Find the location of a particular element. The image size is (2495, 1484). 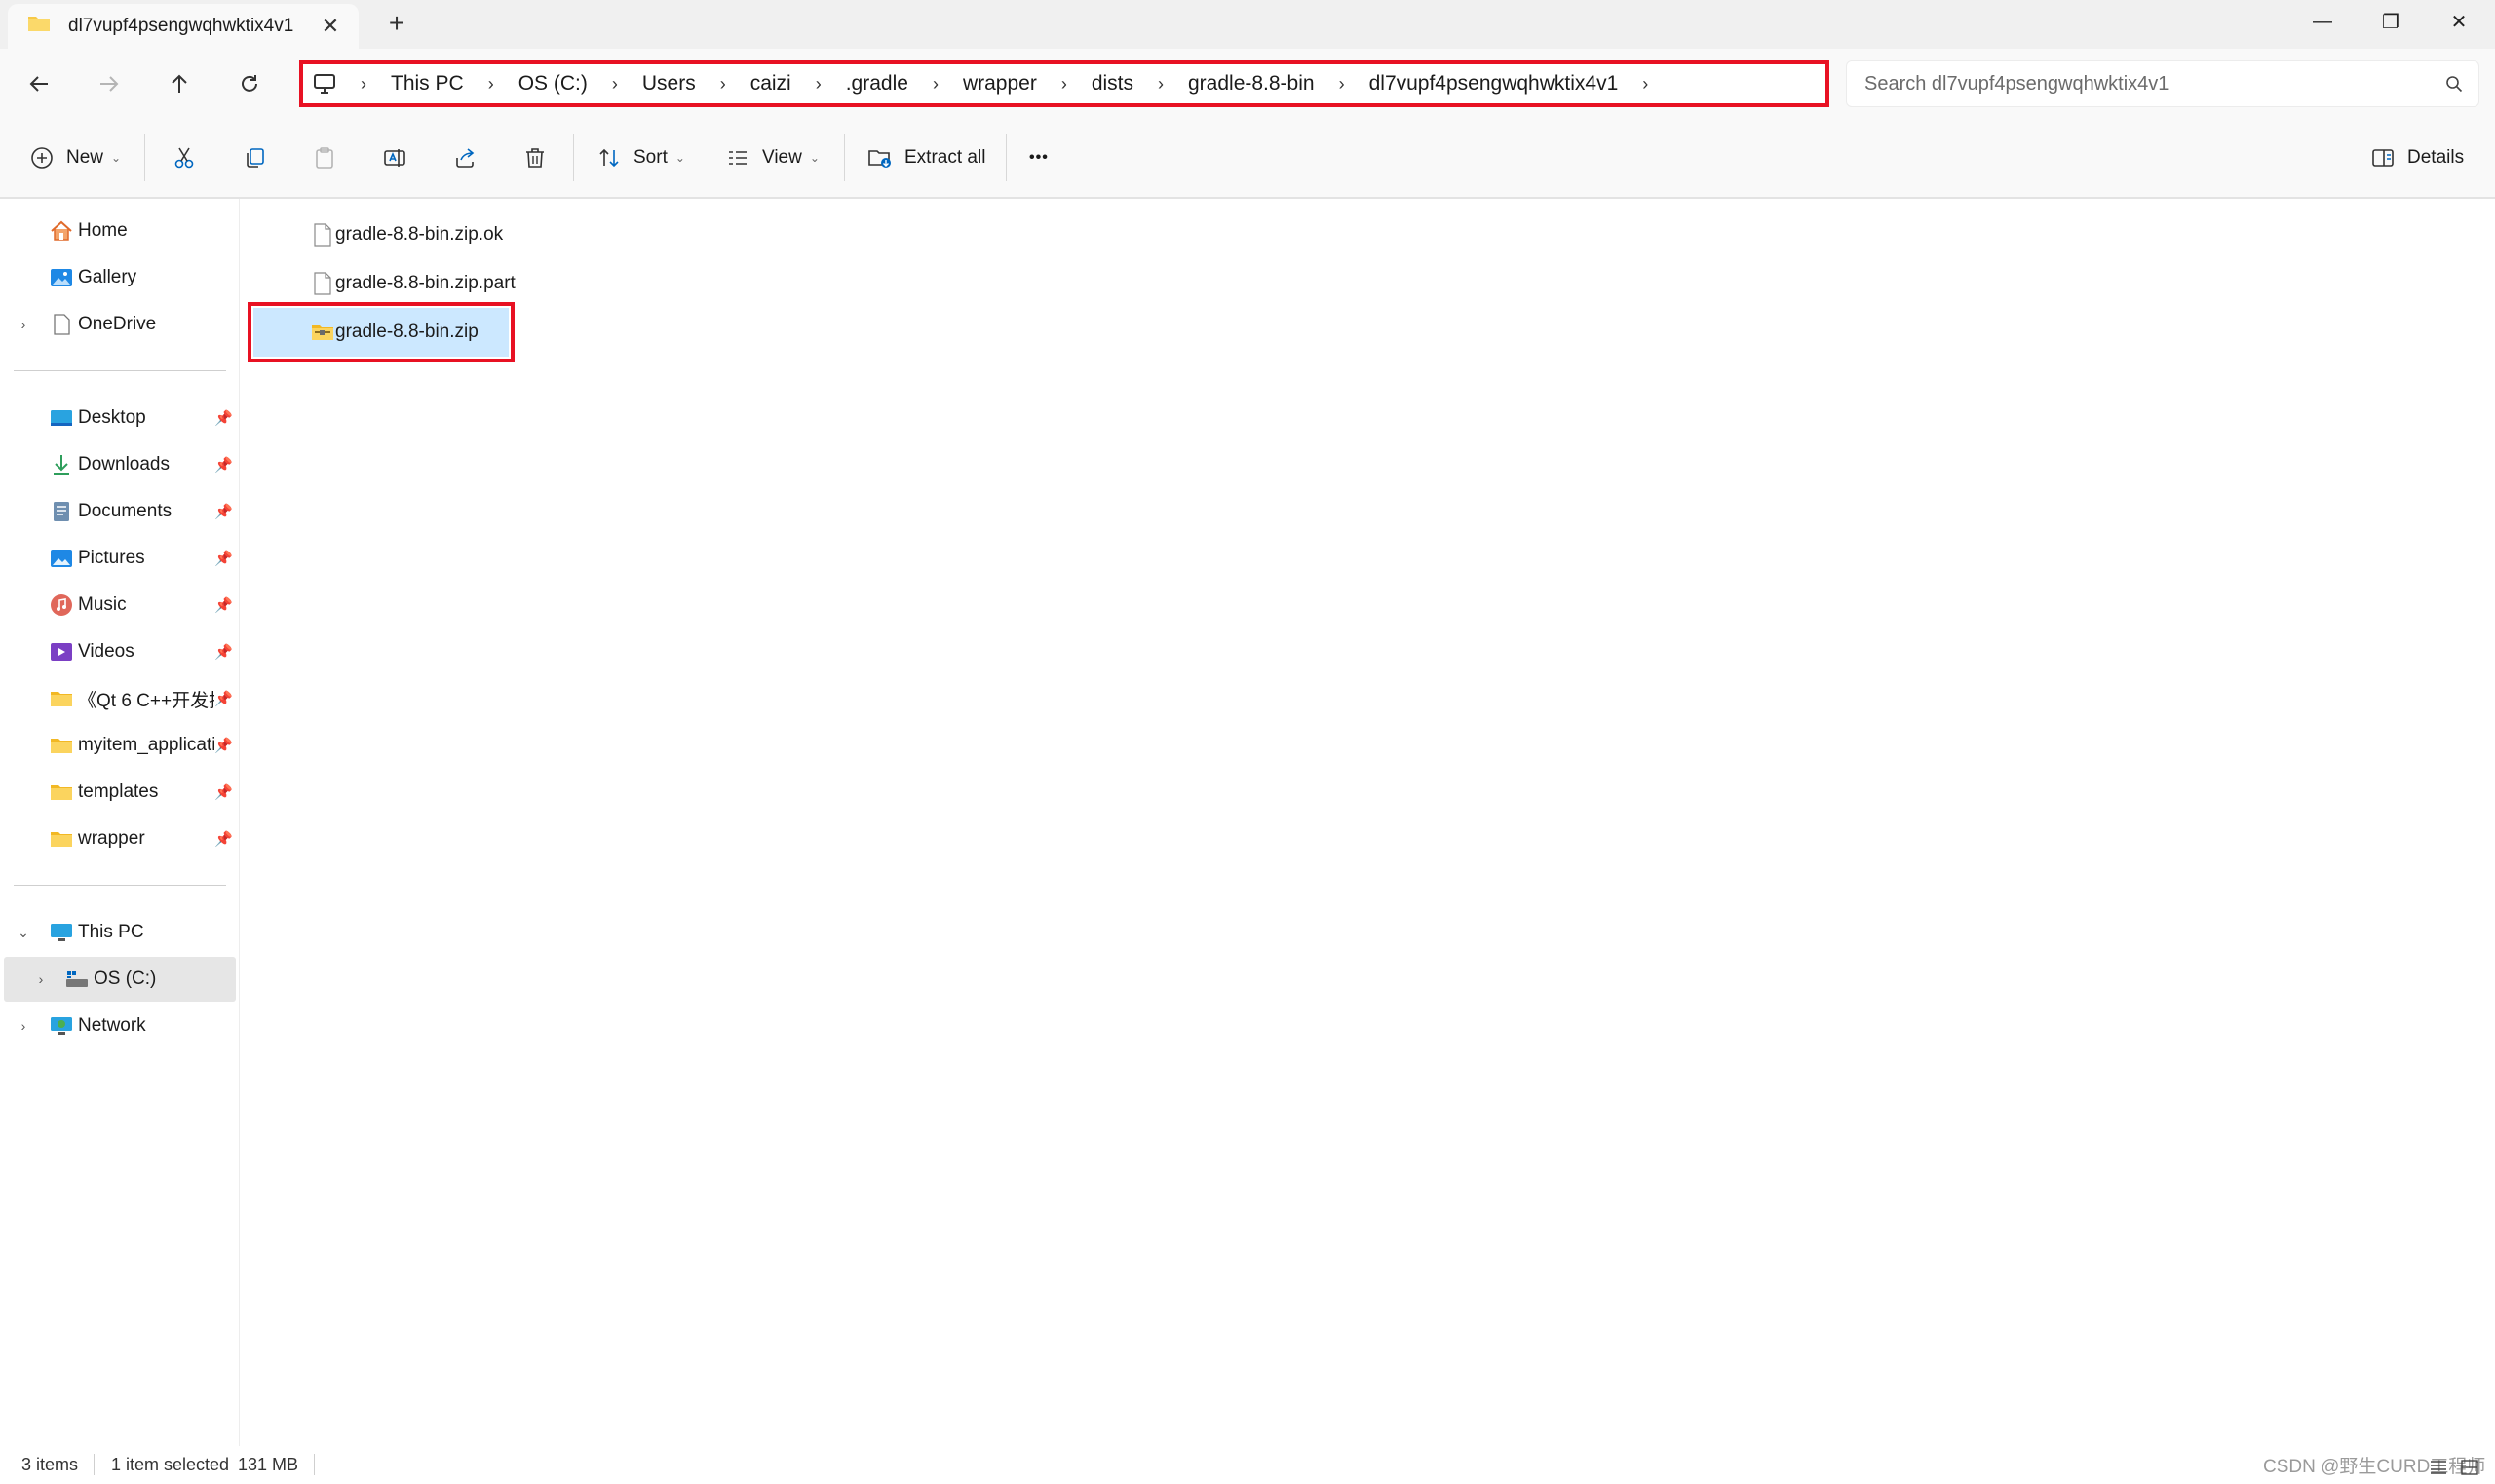

sidebar-item-network: › Network is located at coordinates (119, 1026).